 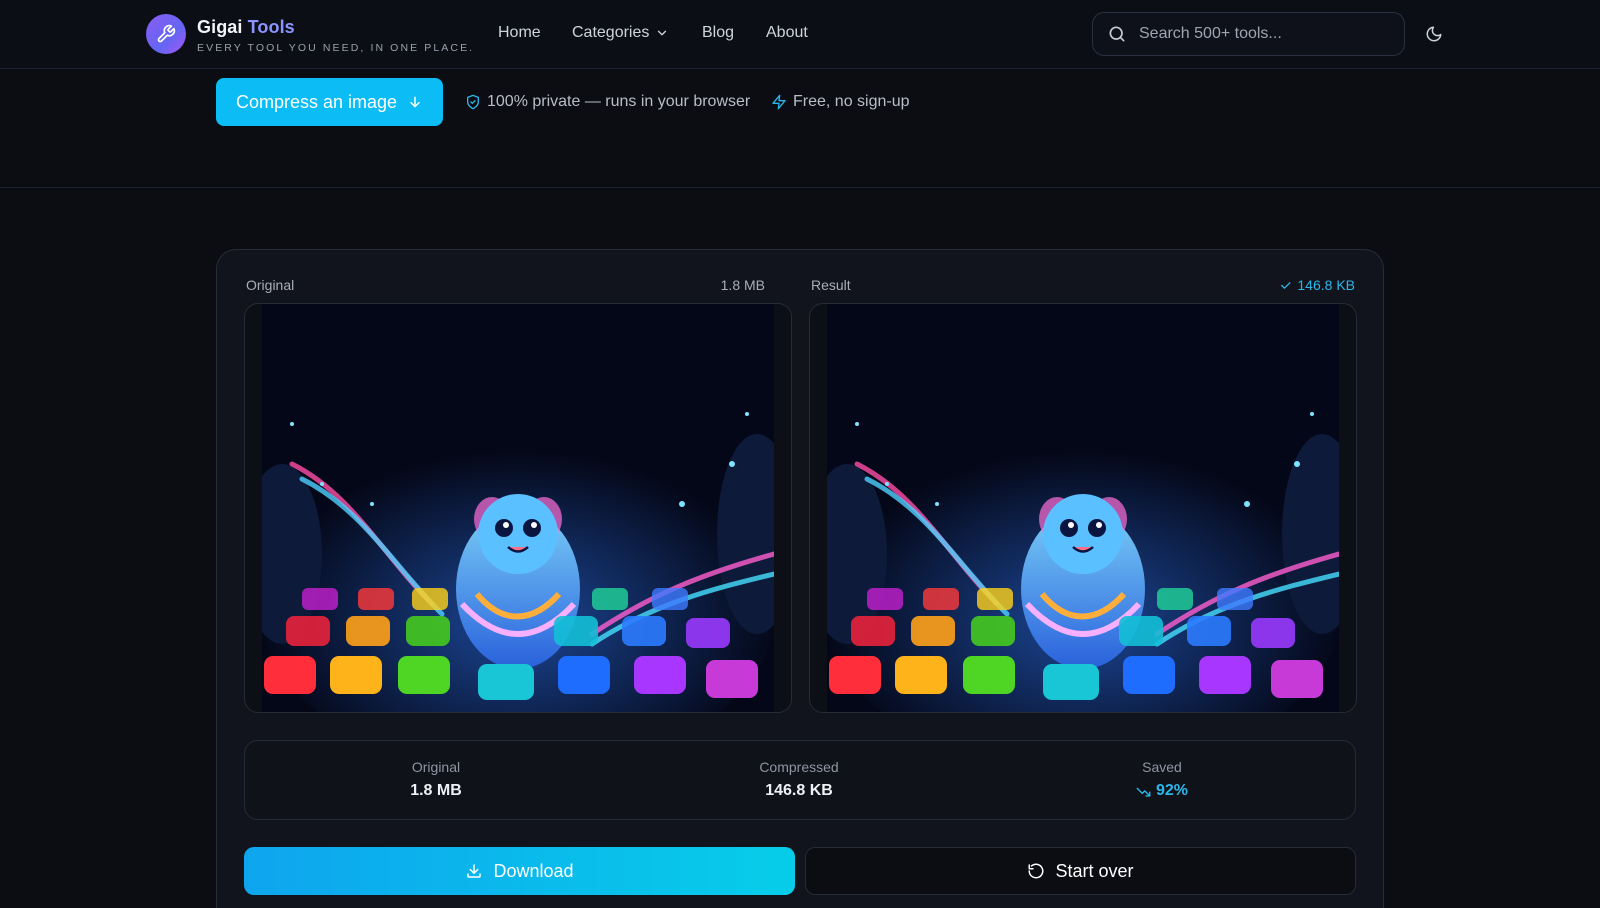 What do you see at coordinates (1286, 285) in the screenshot?
I see `check-icon` at bounding box center [1286, 285].